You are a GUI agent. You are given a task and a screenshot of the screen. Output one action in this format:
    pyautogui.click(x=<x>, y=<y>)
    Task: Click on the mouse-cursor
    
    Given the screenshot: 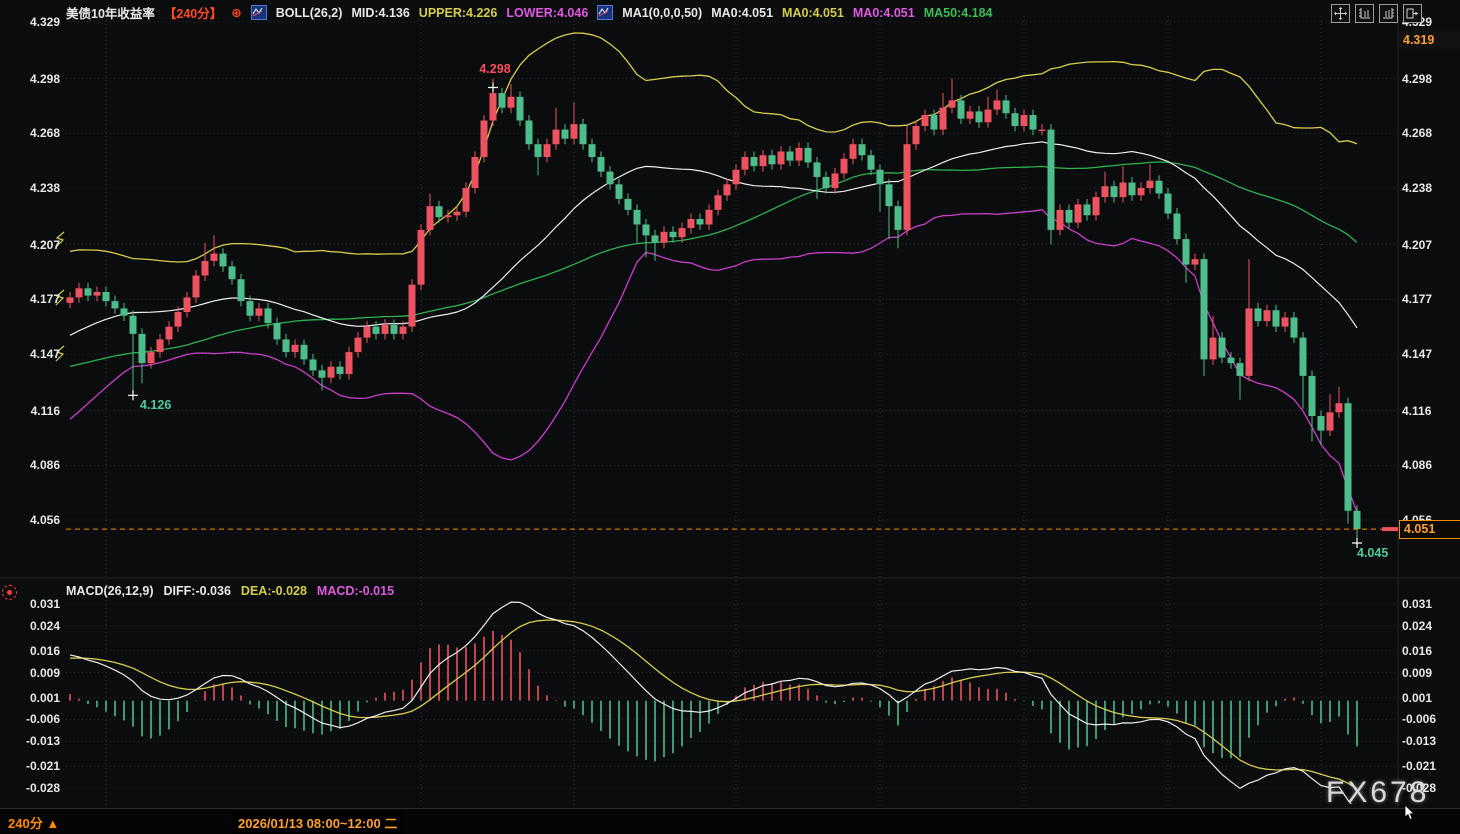 What is the action you would take?
    pyautogui.click(x=1409, y=813)
    